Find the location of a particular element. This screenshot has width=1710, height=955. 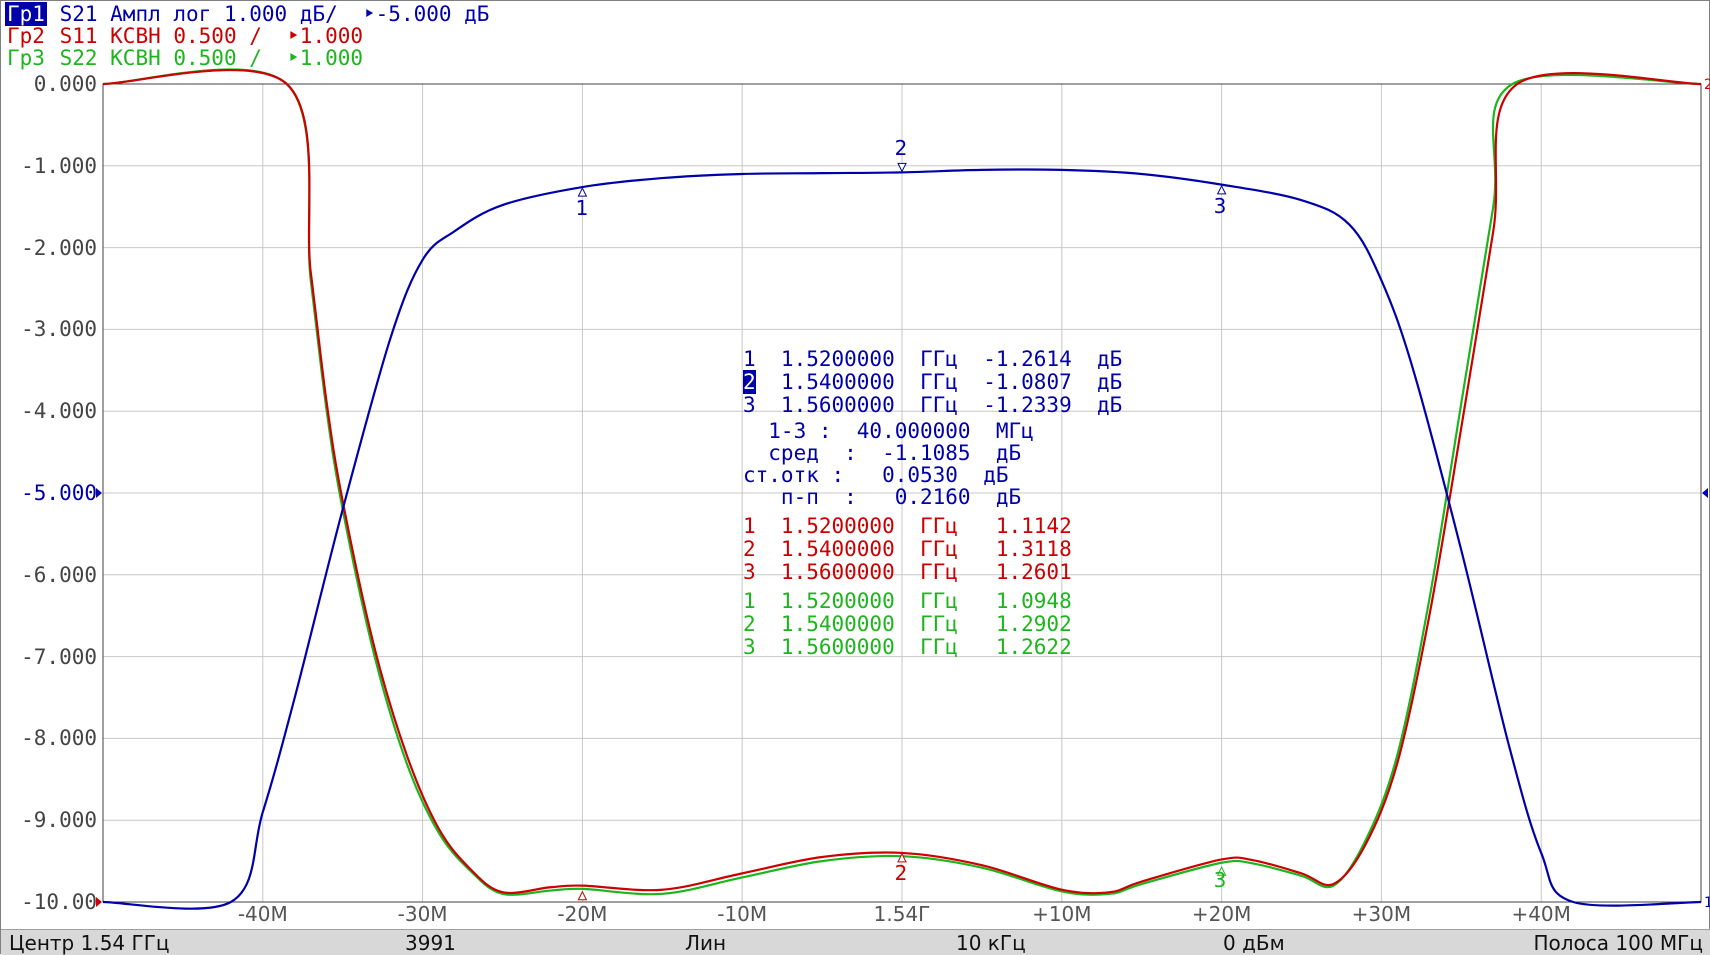

trace1-header: Гр1 S21 Ампл лог 1.000 дБ/ ‣-5.000 дБ is located at coordinates (247, 14).